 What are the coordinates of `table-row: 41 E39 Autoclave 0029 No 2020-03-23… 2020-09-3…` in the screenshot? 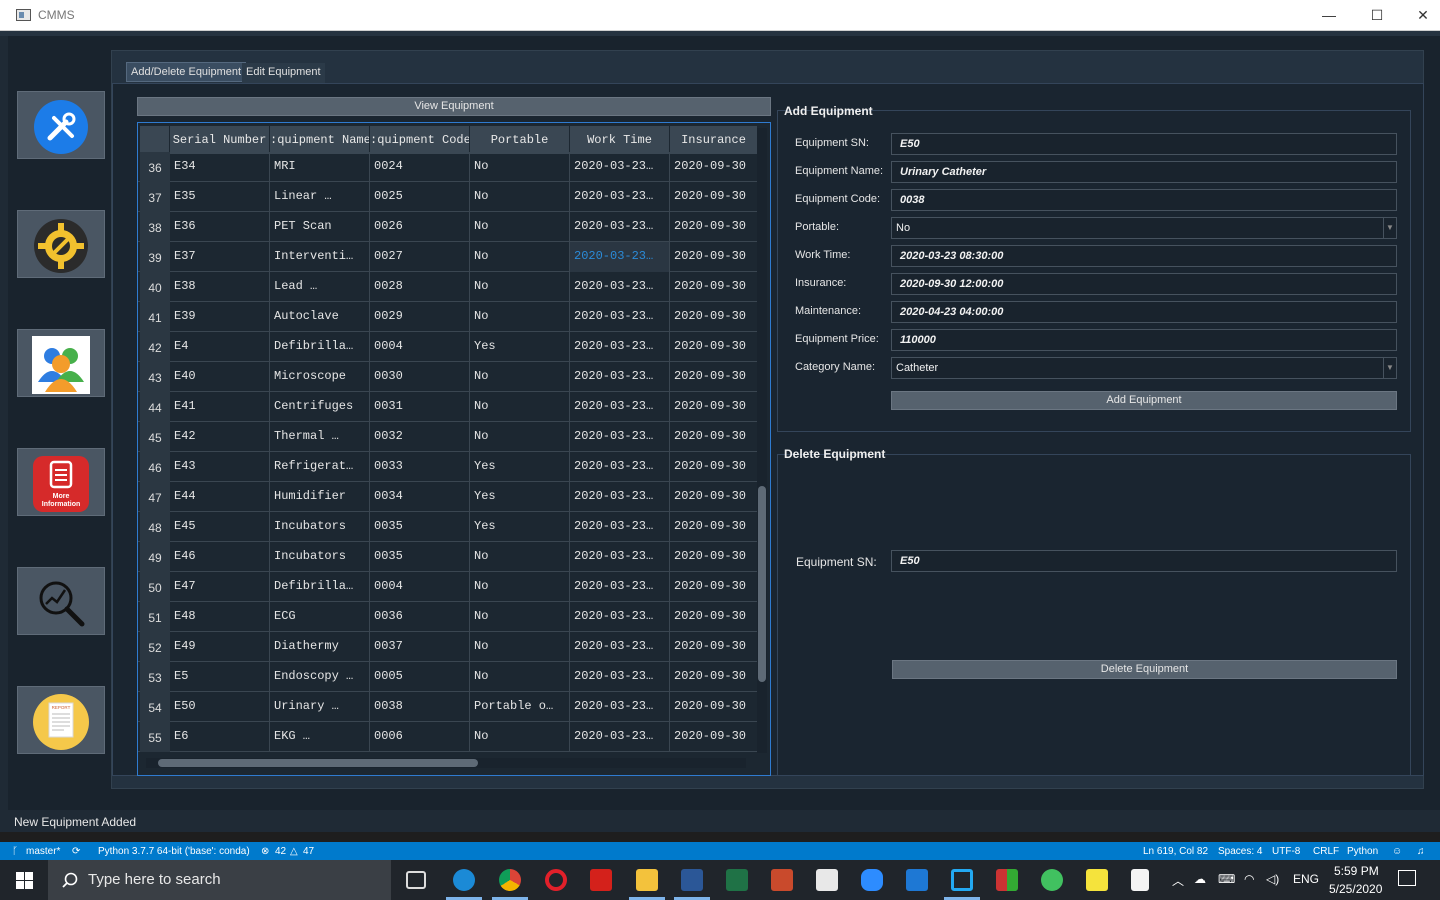 It's located at (448, 317).